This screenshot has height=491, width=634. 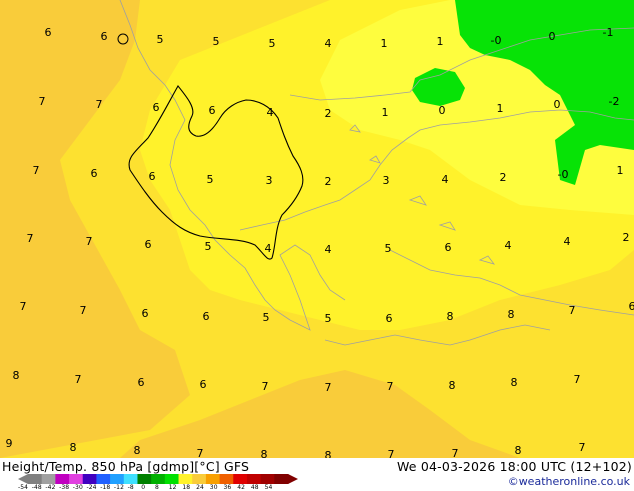 I want to click on map-valid-time: We 04-03-2026 18:00 UTC (12+102), so click(x=514, y=466).